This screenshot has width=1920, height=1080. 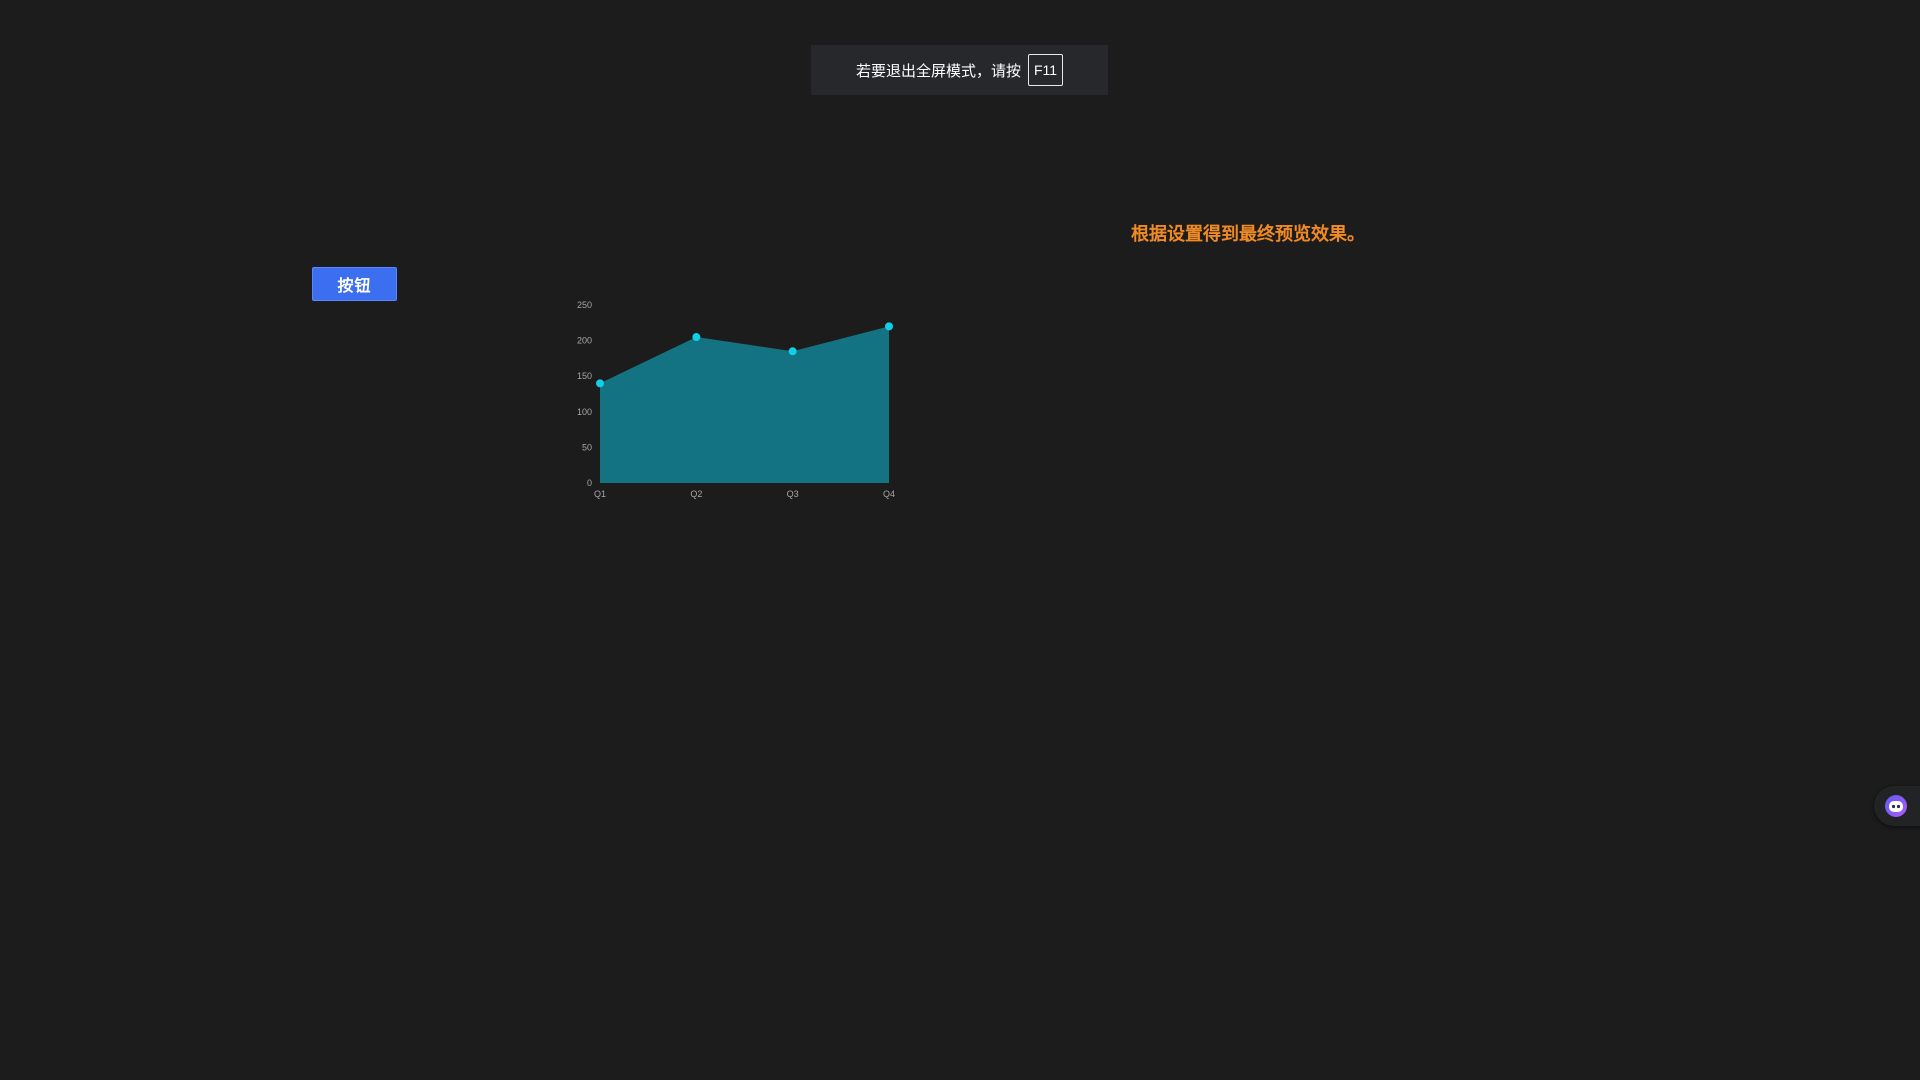 What do you see at coordinates (584, 341) in the screenshot?
I see `y-tick-label: 200` at bounding box center [584, 341].